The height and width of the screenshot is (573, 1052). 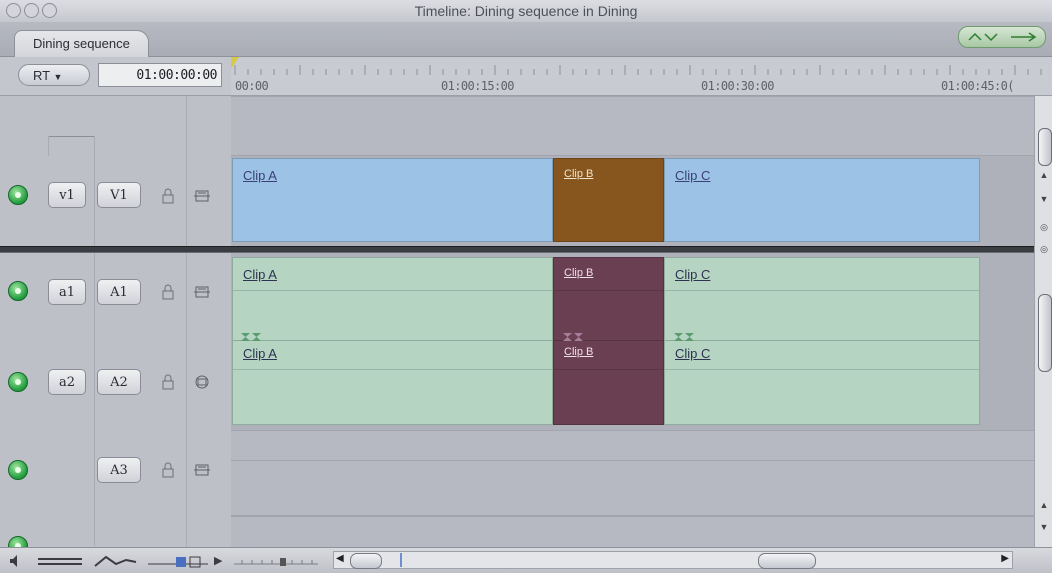 I want to click on track-header-a2: a2 A2, so click(x=115, y=384).